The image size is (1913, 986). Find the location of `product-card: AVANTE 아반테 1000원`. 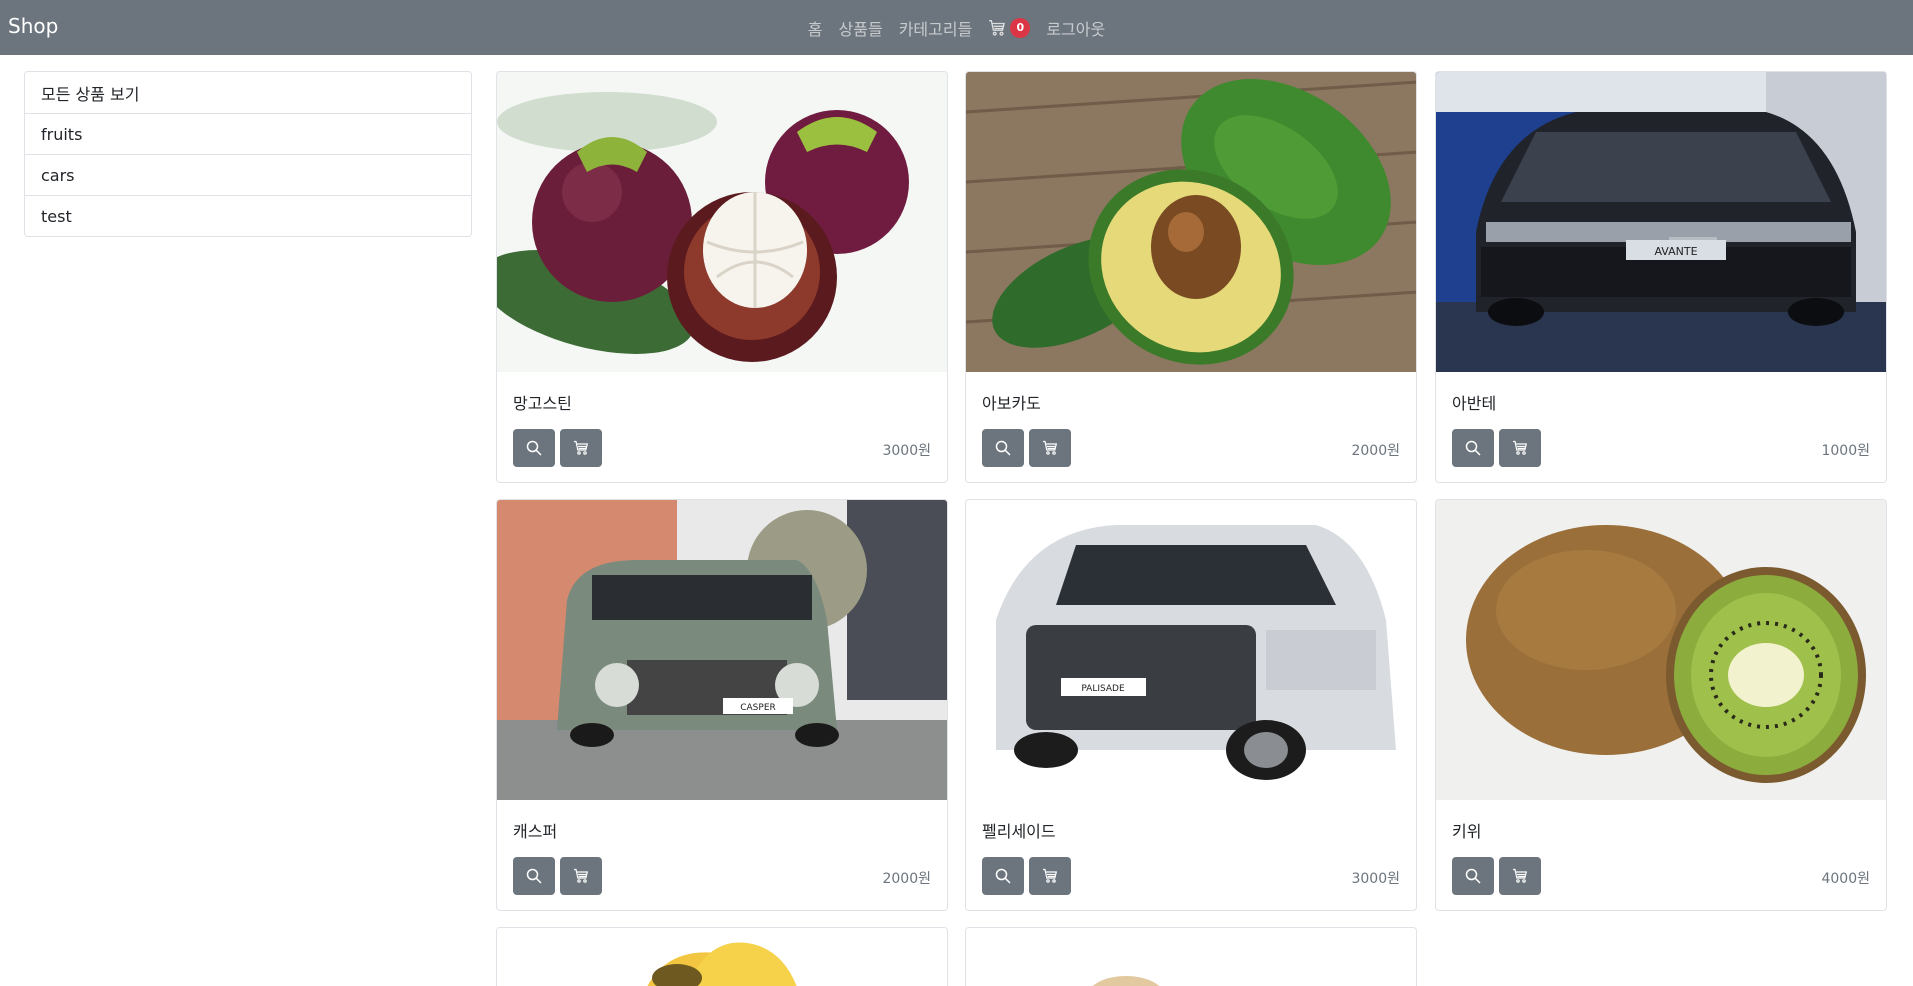

product-card: AVANTE 아반테 1000원 is located at coordinates (1661, 277).